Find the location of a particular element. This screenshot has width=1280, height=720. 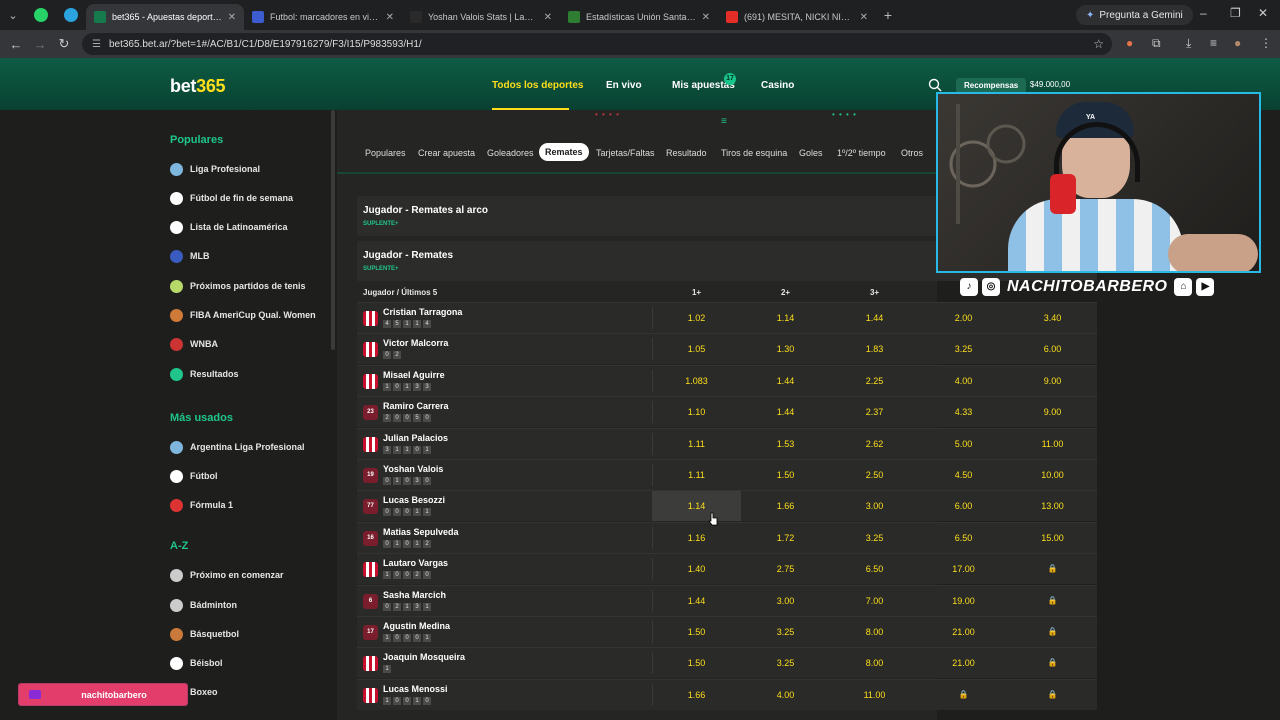

odds-button: 17.00 is located at coordinates (963, 569).